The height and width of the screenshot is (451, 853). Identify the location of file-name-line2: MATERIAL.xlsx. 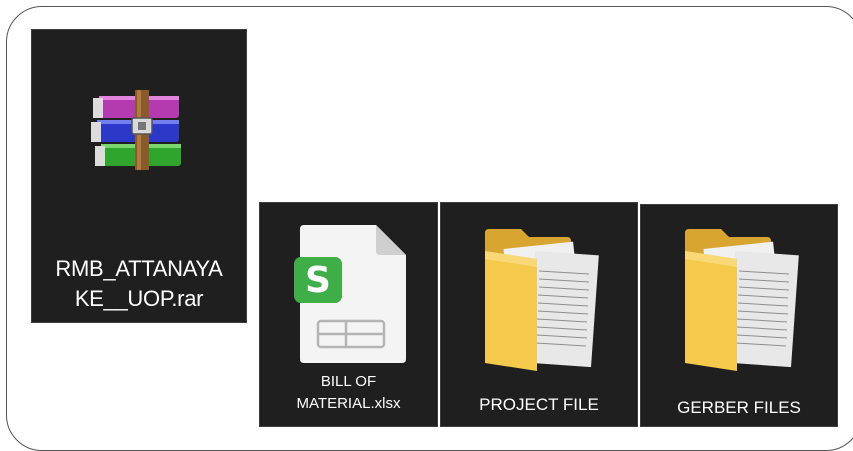
(348, 403).